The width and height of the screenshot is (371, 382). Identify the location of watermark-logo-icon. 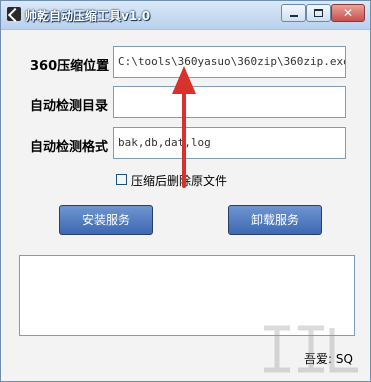
(311, 349).